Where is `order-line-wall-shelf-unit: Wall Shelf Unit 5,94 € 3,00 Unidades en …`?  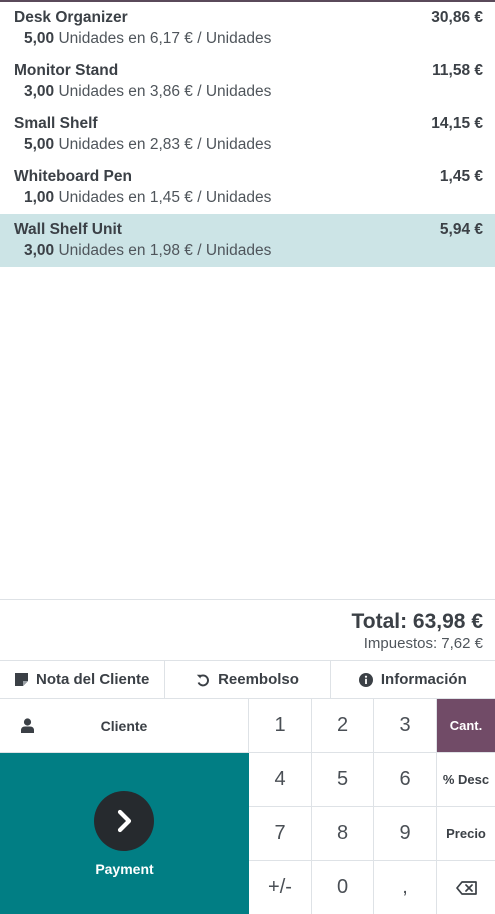
order-line-wall-shelf-unit: Wall Shelf Unit 5,94 € 3,00 Unidades en … is located at coordinates (247, 240).